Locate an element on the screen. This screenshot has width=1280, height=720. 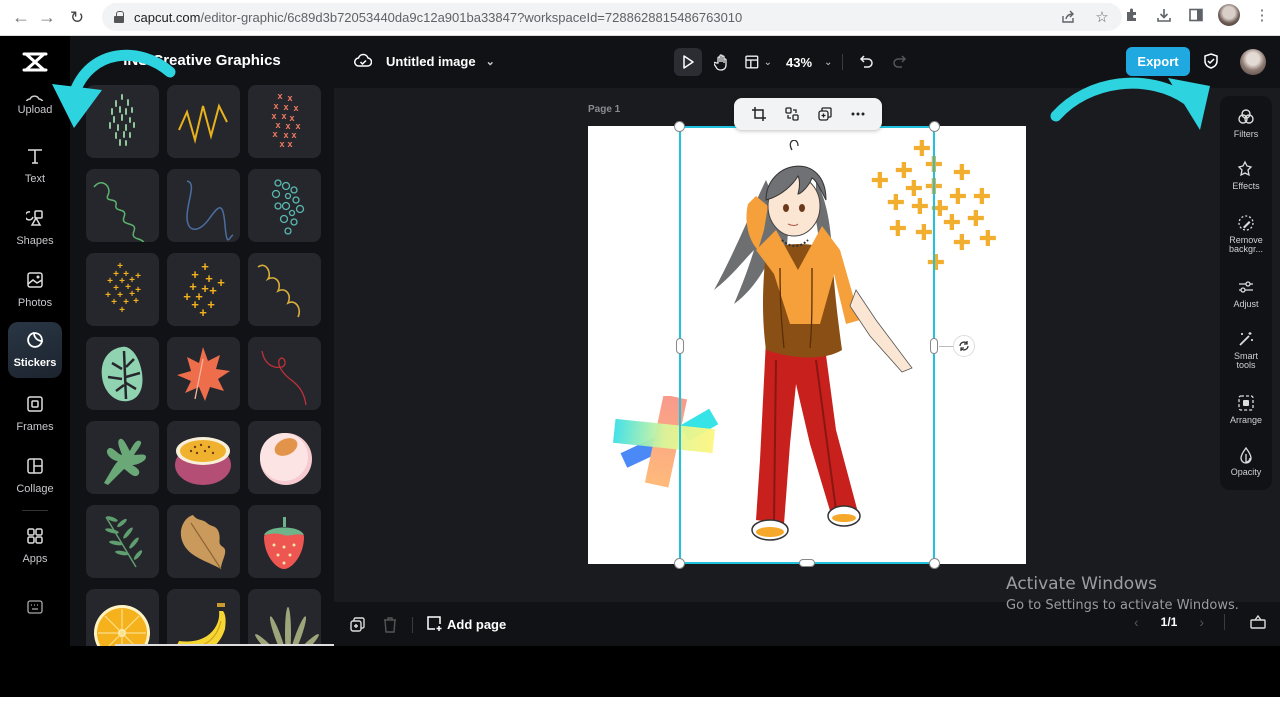
resize-handle-bottom is located at coordinates (807, 563).